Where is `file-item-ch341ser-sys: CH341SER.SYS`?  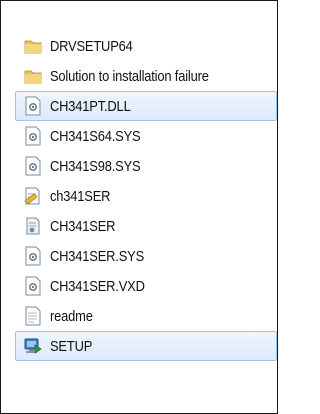 file-item-ch341ser-sys: CH341SER.SYS is located at coordinates (146, 256).